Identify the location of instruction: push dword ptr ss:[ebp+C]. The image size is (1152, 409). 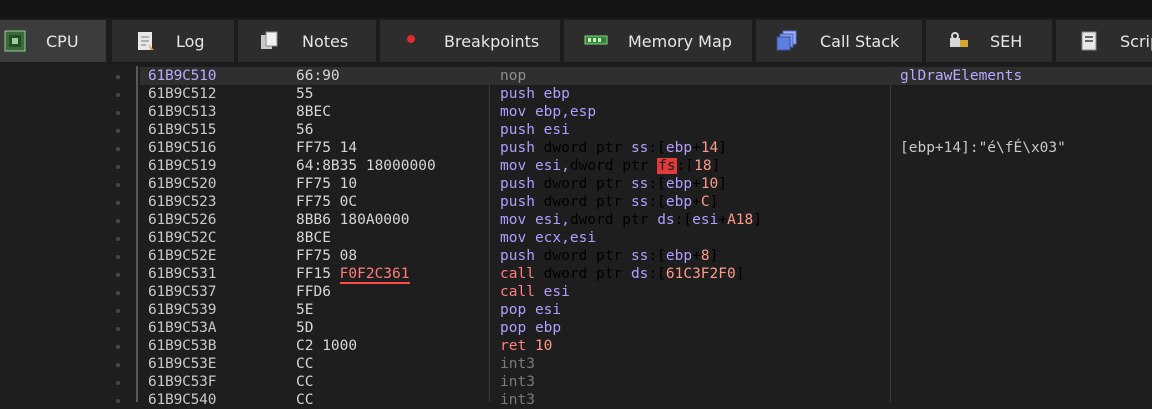
(609, 202).